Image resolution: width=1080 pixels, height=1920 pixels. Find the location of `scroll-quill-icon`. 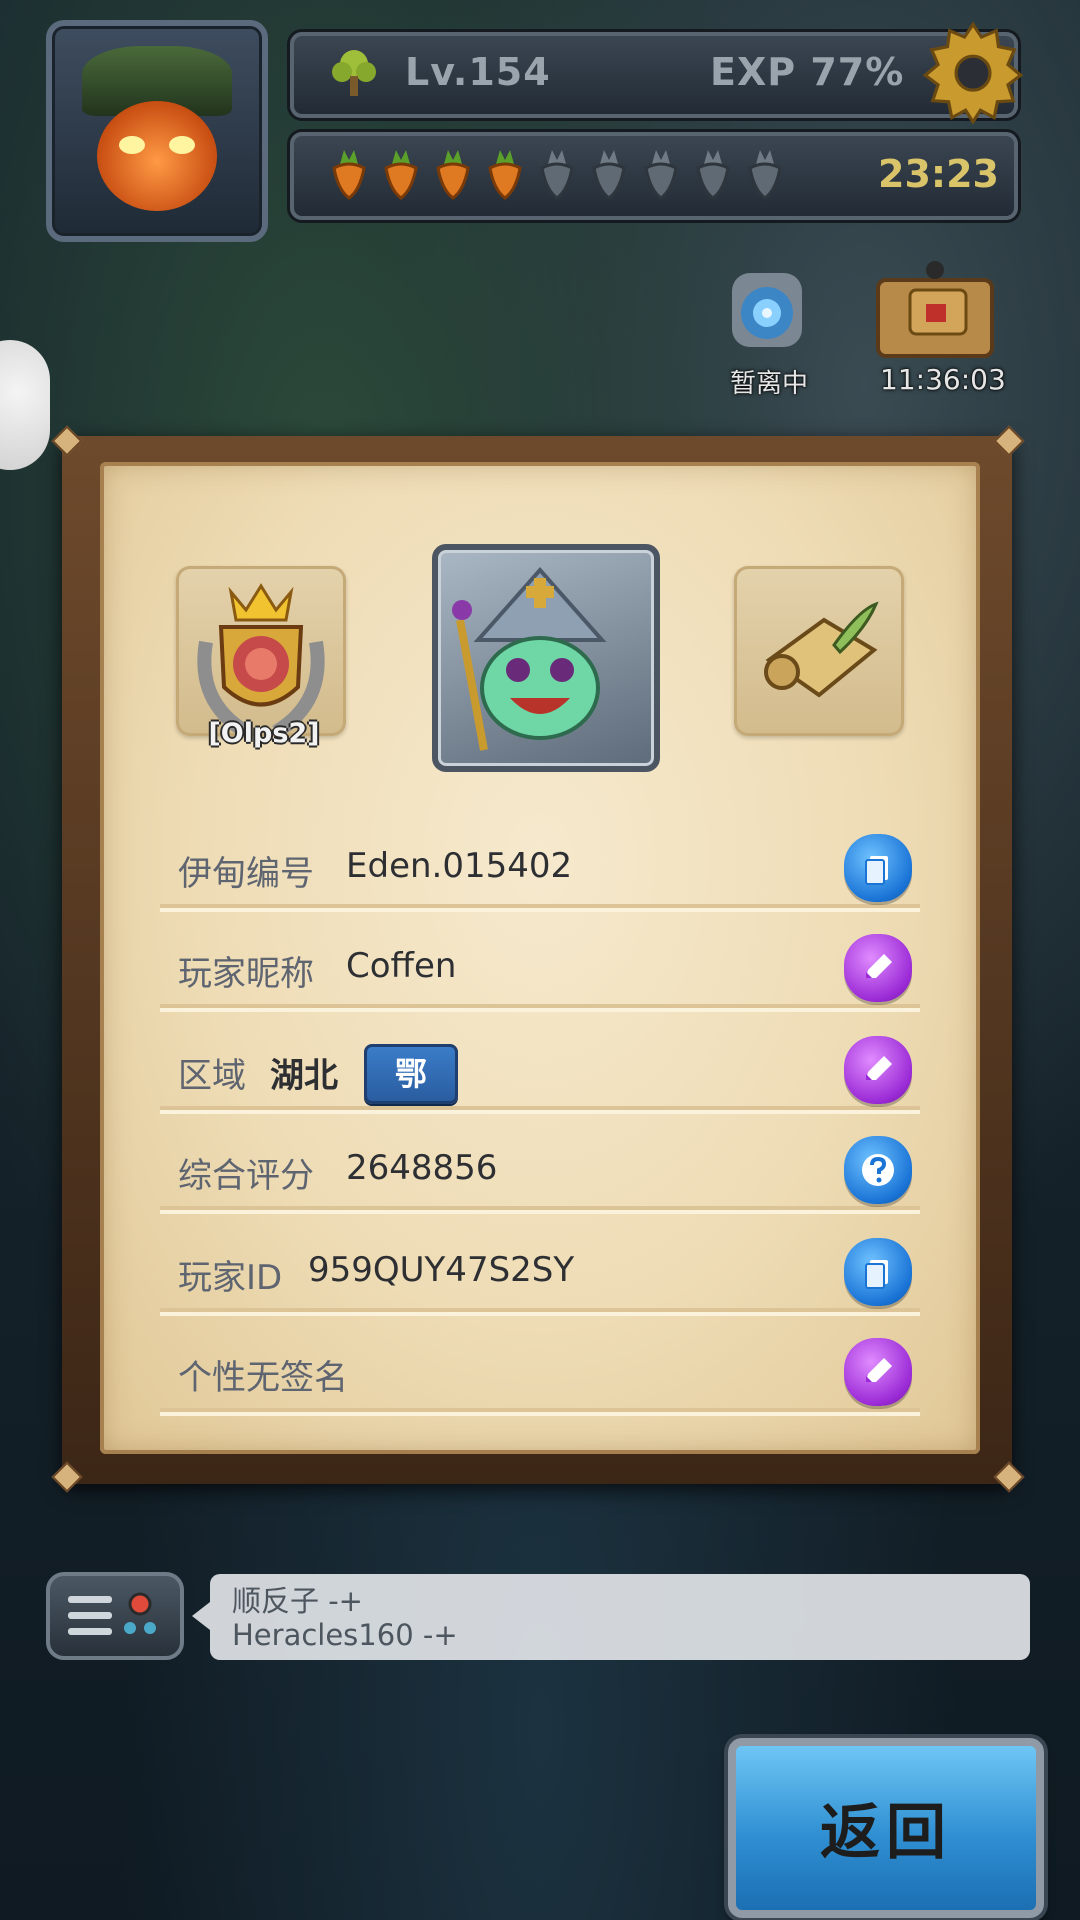

scroll-quill-icon is located at coordinates (821, 650).